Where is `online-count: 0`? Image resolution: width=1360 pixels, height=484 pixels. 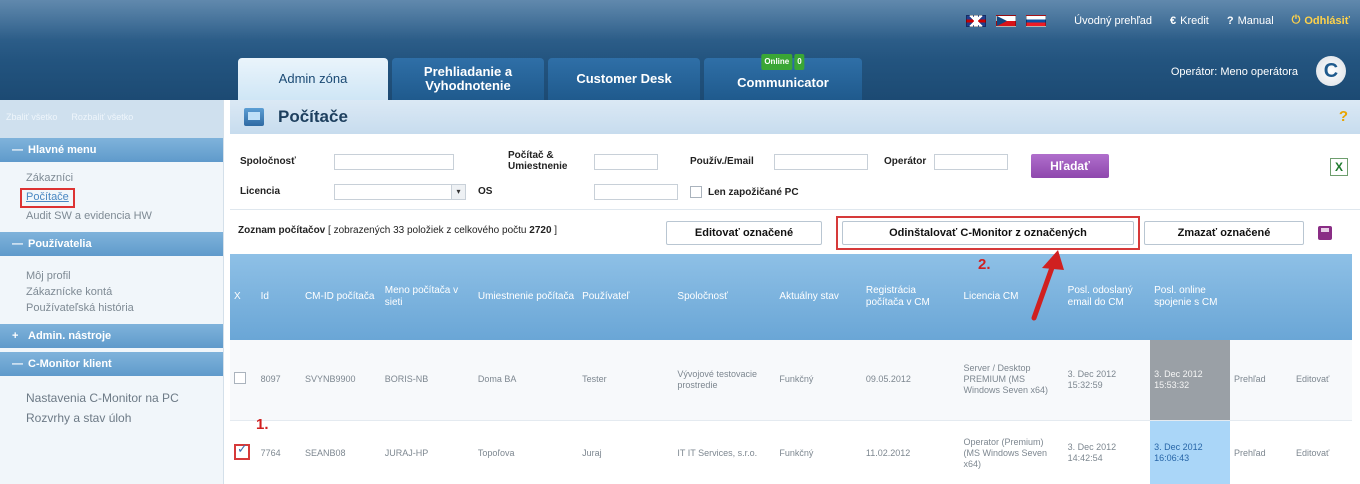 online-count: 0 is located at coordinates (799, 62).